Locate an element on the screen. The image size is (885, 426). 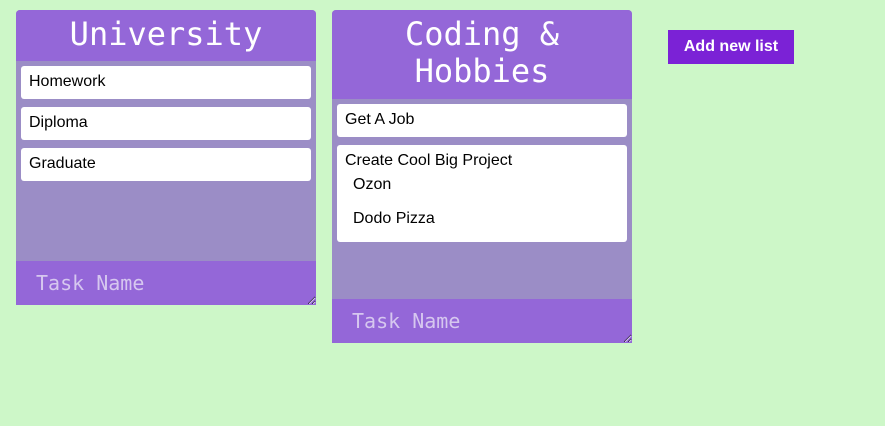
subtask-item: Ozon is located at coordinates (482, 187).